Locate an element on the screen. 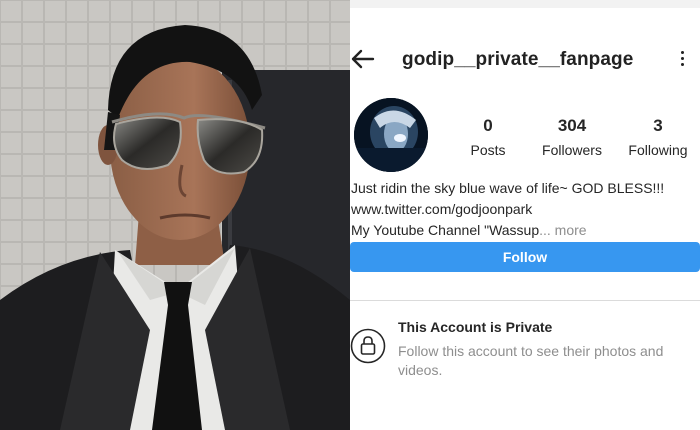 This screenshot has height=430, width=700. following-count: 3 is located at coordinates (658, 125).